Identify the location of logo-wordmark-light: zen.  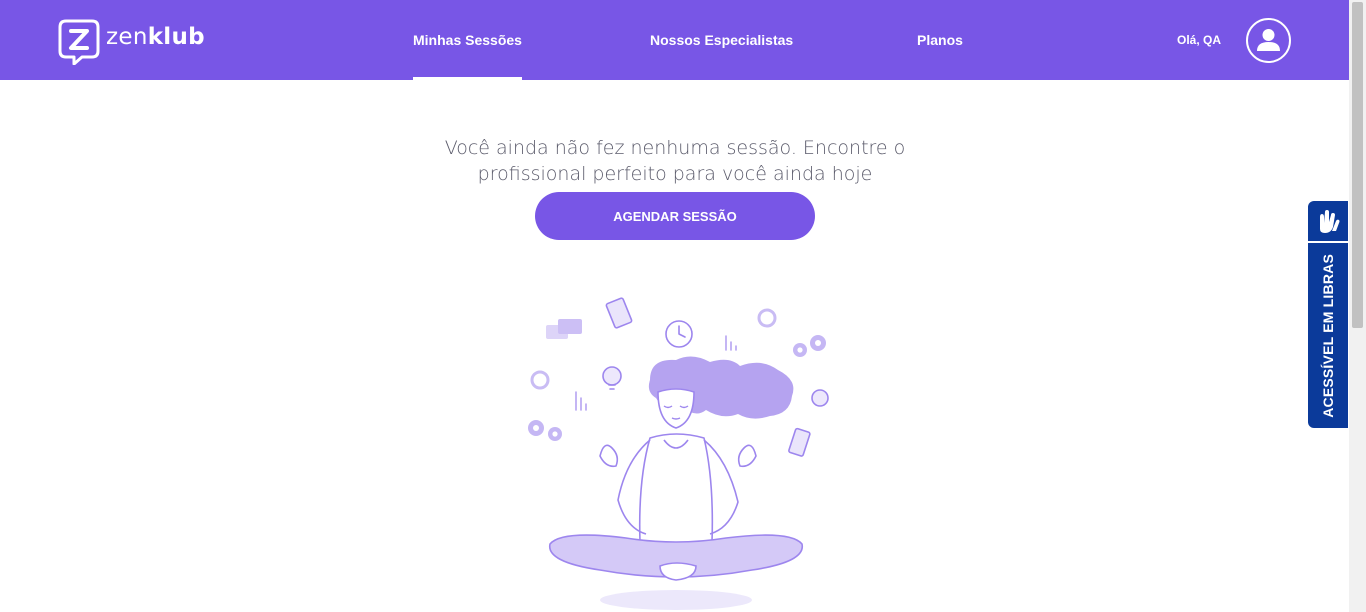
(127, 37).